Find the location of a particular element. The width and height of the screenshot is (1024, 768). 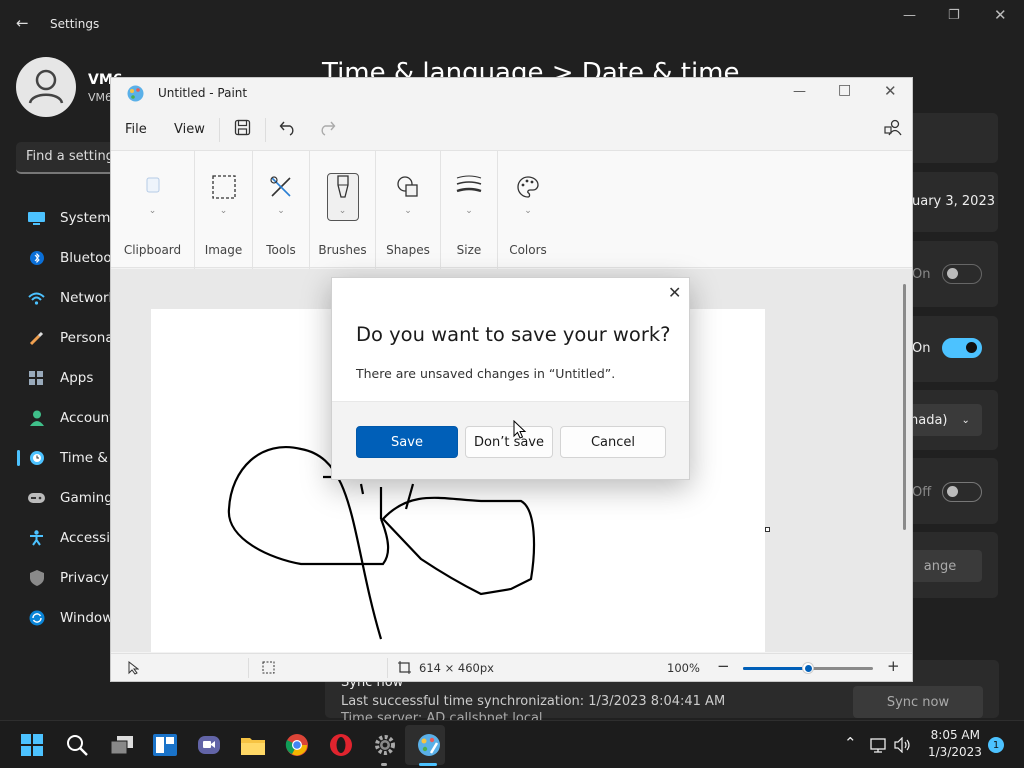

file-explorer-button is located at coordinates (253, 745).